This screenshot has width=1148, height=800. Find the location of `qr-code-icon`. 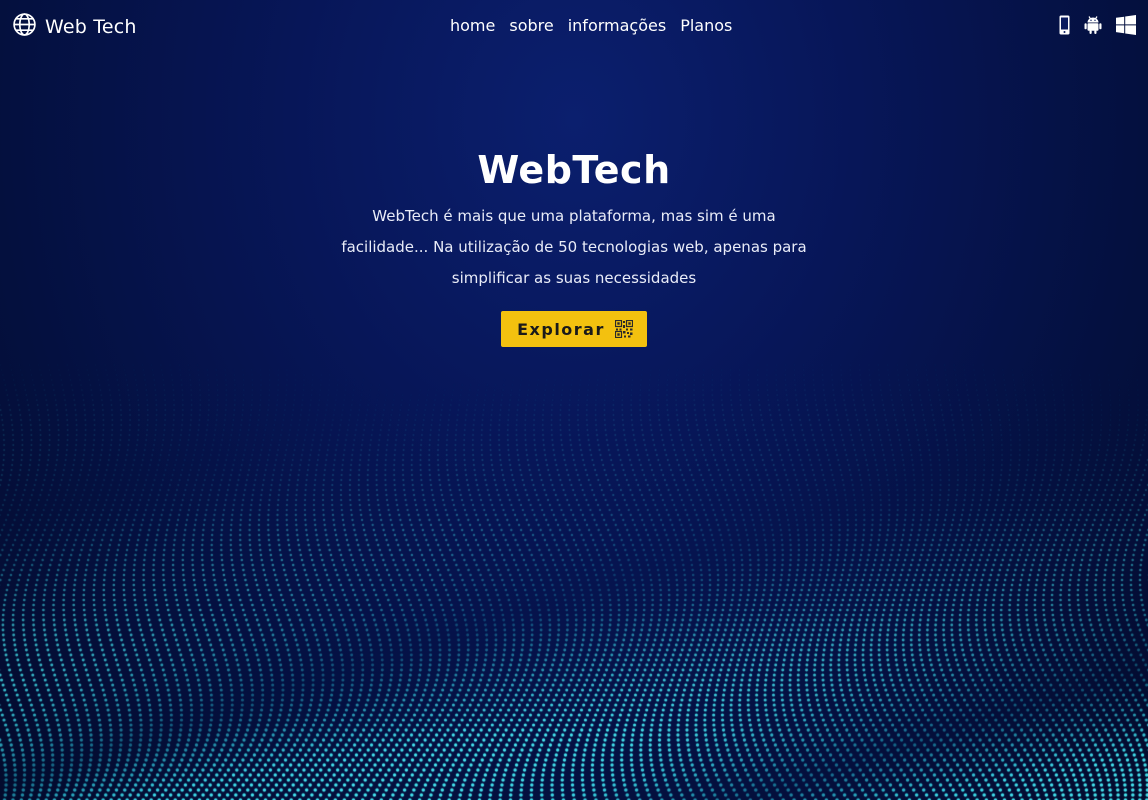

qr-code-icon is located at coordinates (623, 329).